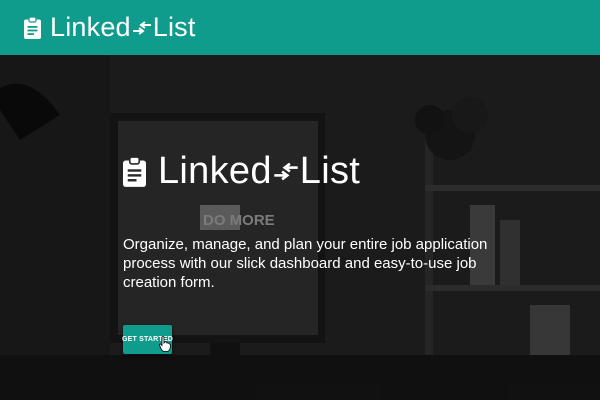 This screenshot has width=600, height=400. Describe the element at coordinates (300, 27) in the screenshot. I see `navbar: Linked List` at that location.